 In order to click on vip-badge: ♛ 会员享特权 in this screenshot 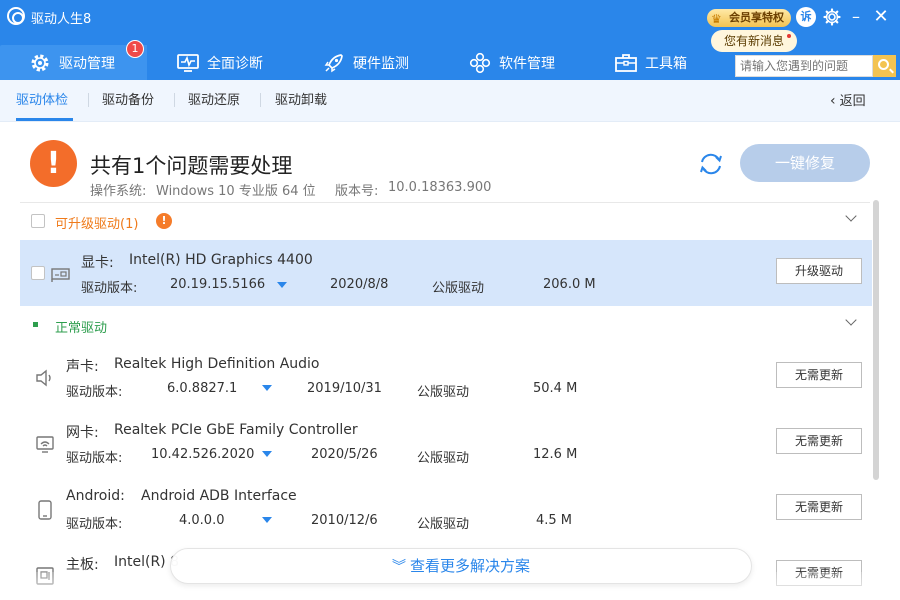, I will do `click(749, 18)`.